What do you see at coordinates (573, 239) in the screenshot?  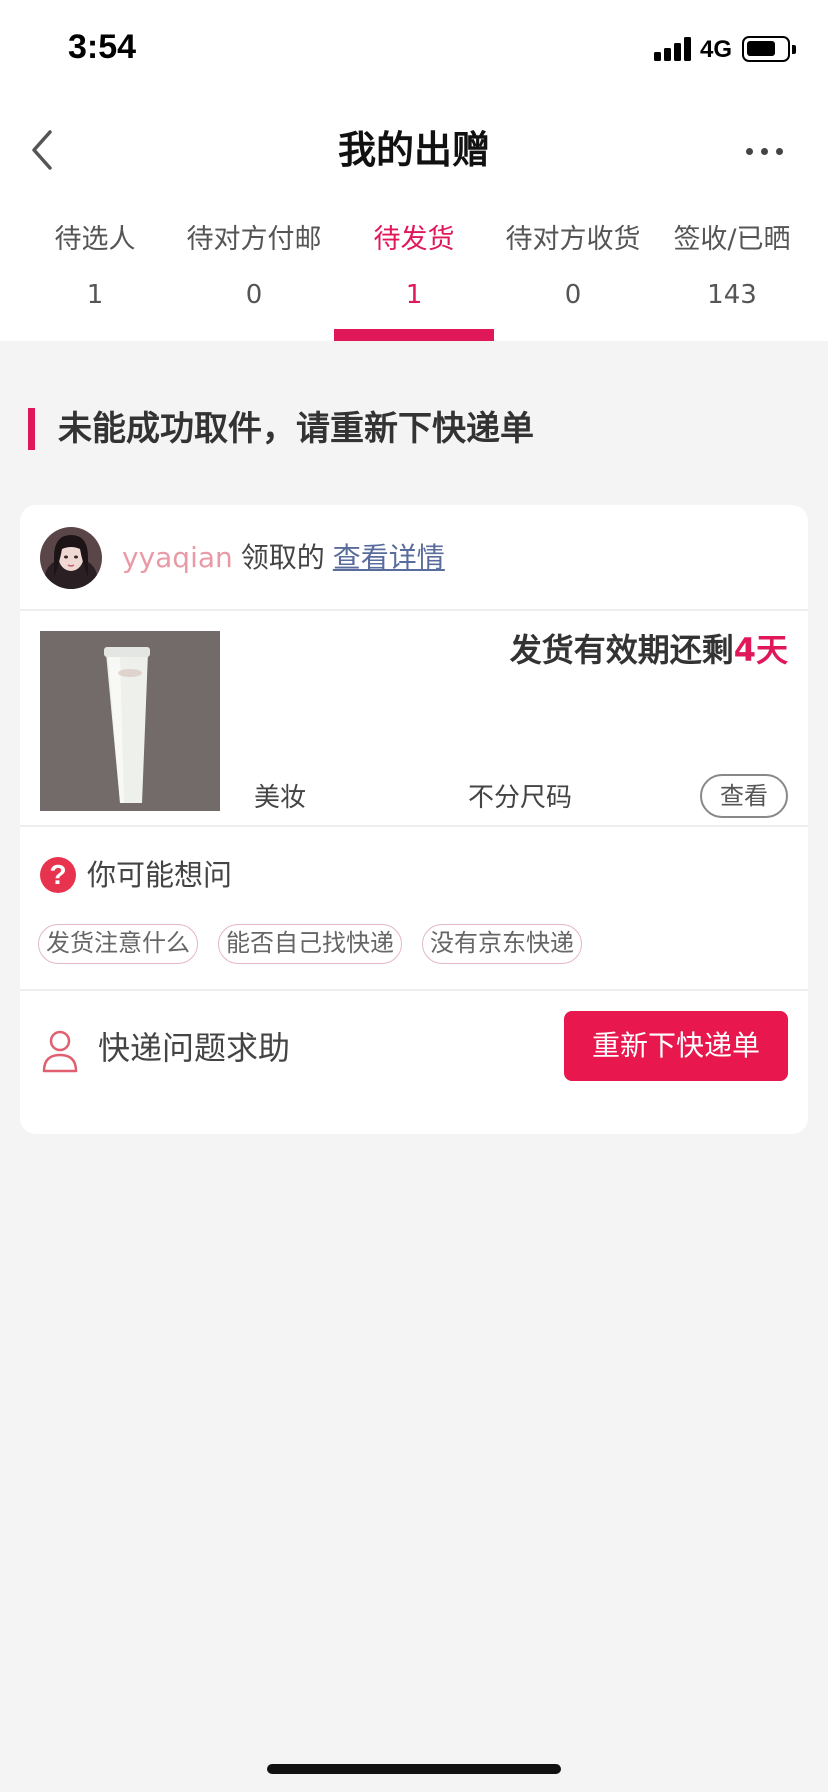 I see `tab-label: 待对方收货` at bounding box center [573, 239].